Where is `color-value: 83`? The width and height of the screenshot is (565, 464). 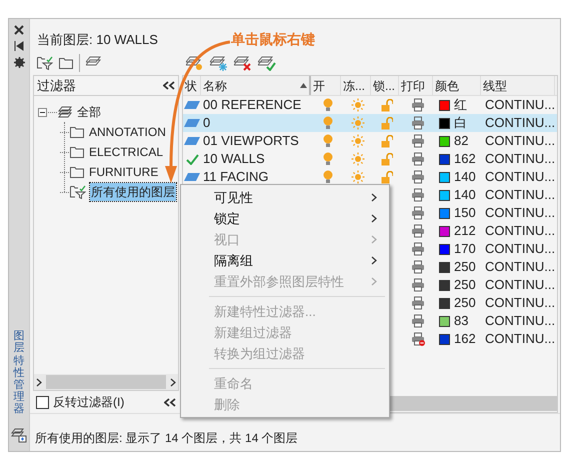 color-value: 83 is located at coordinates (461, 321).